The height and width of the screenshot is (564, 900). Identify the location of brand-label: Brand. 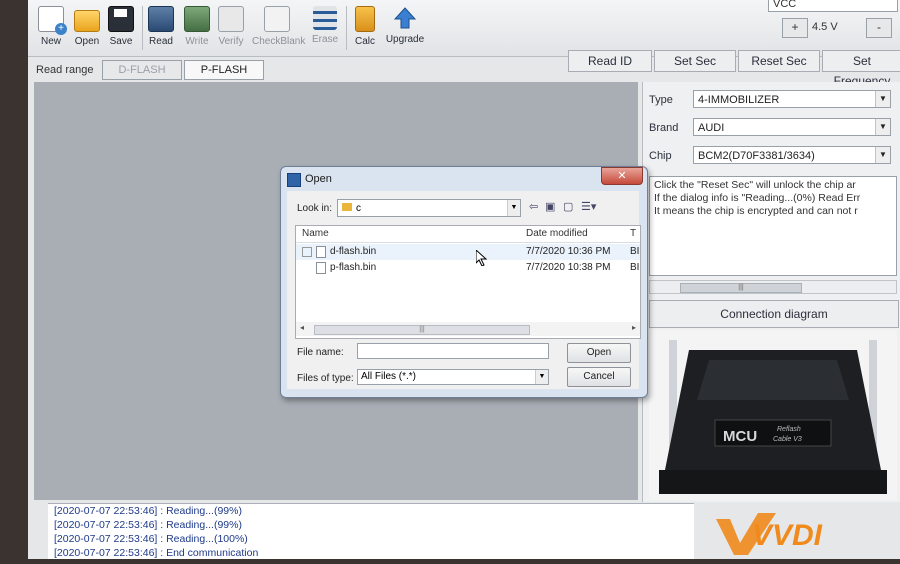
(664, 128).